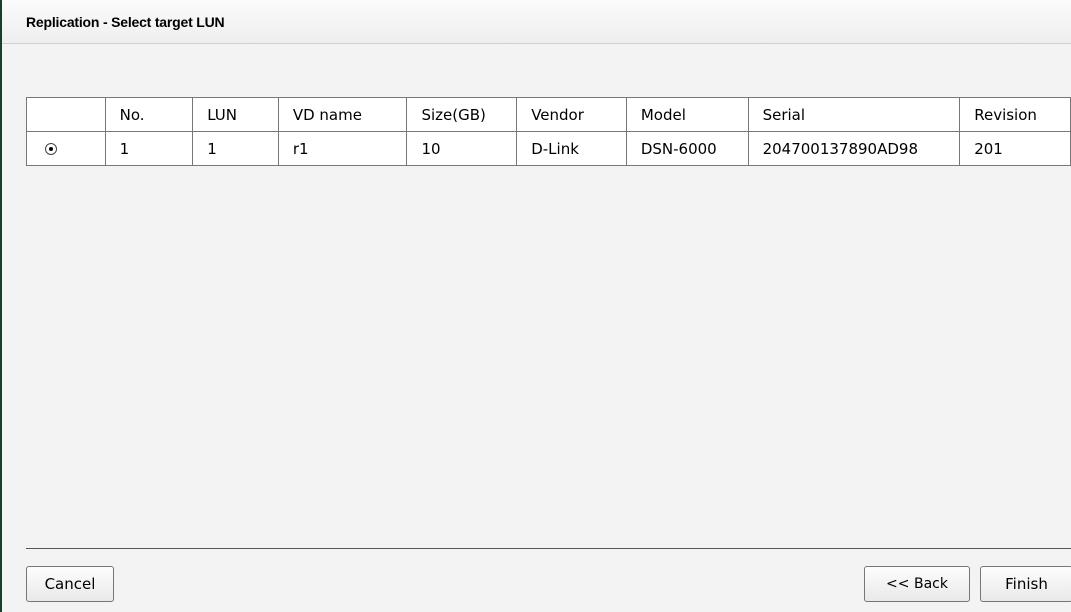 This screenshot has height=612, width=1071. Describe the element at coordinates (149, 148) in the screenshot. I see `cell-no: 1` at that location.